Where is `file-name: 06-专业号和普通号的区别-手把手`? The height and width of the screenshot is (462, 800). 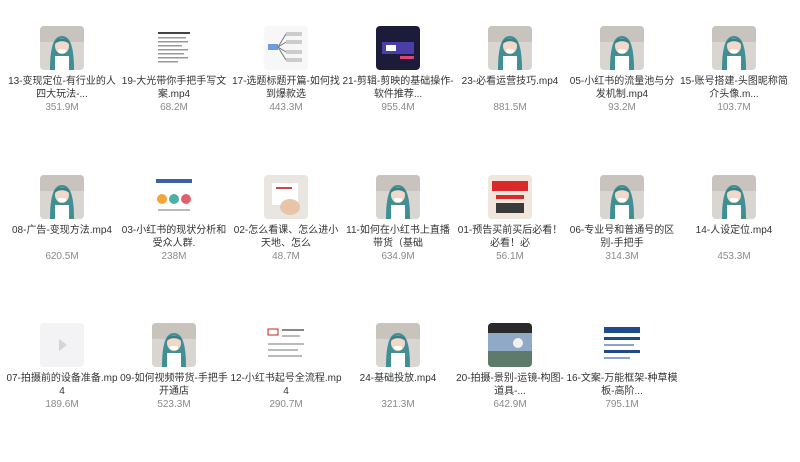
file-name: 06-专业号和普通号的区别-手把手 is located at coordinates (622, 237).